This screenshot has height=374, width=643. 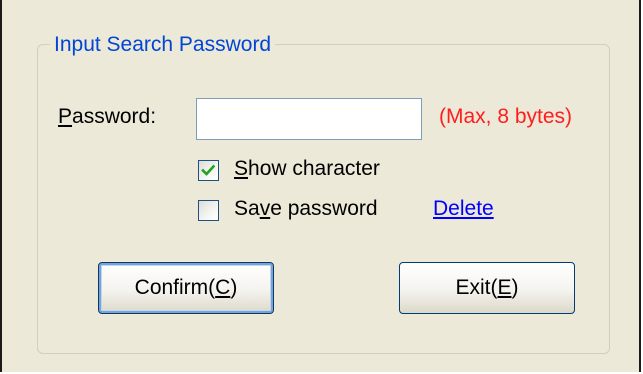 I want to click on password-label: Password:, so click(x=107, y=117).